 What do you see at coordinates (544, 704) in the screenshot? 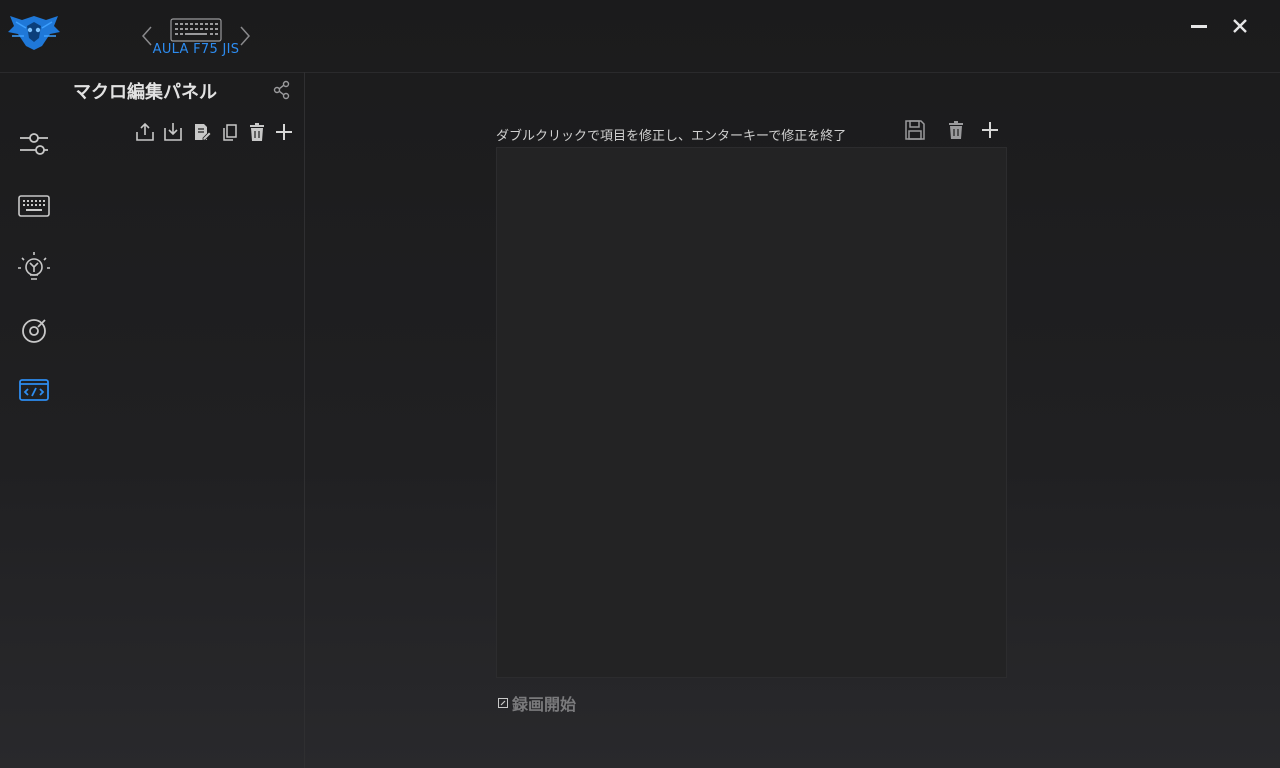
I see `record-start-label: 録画開始` at bounding box center [544, 704].